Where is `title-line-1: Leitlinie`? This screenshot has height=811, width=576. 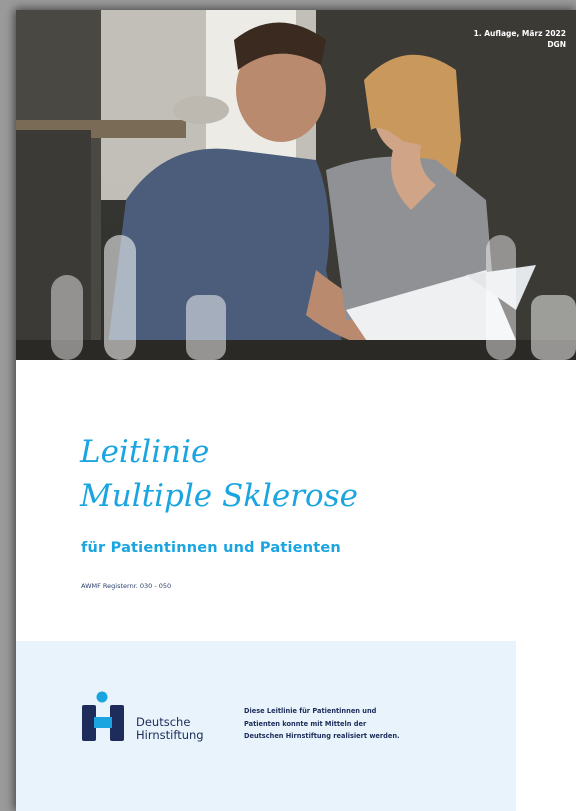 title-line-1: Leitlinie is located at coordinates (145, 452).